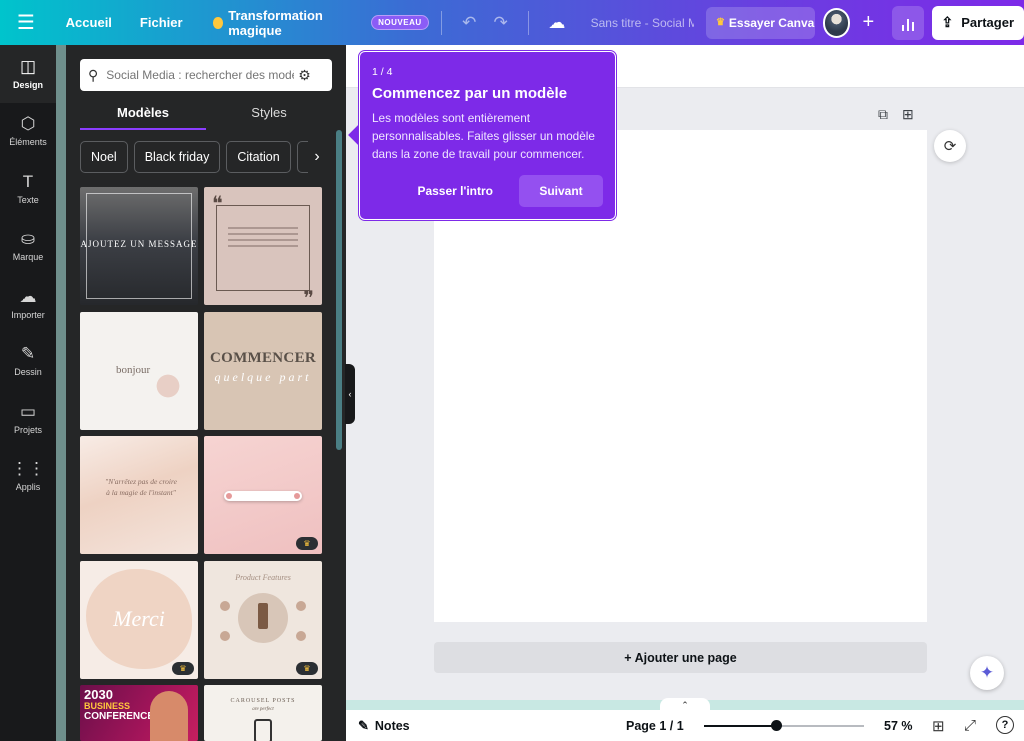  I want to click on template-text: BUSINESS, so click(107, 706).